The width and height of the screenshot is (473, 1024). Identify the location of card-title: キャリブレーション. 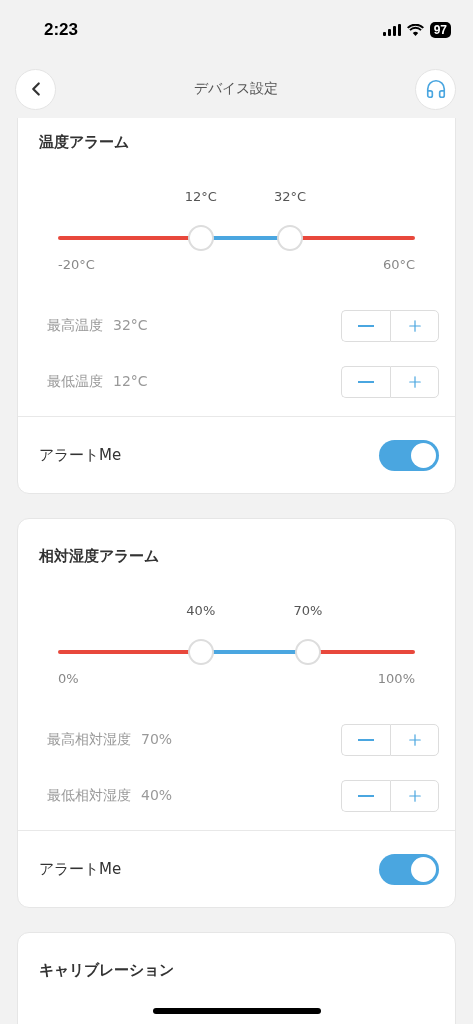
(107, 970).